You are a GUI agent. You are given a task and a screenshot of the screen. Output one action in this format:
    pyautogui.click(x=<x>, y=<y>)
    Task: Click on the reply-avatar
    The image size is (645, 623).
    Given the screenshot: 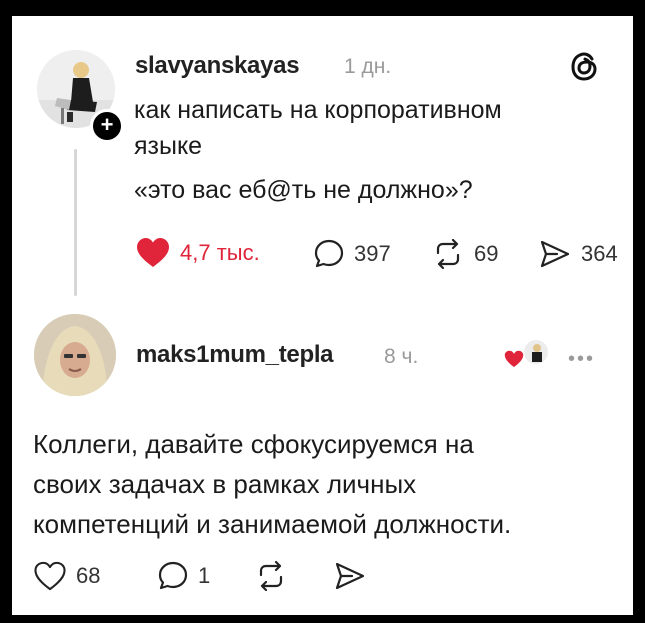 What is the action you would take?
    pyautogui.click(x=75, y=355)
    